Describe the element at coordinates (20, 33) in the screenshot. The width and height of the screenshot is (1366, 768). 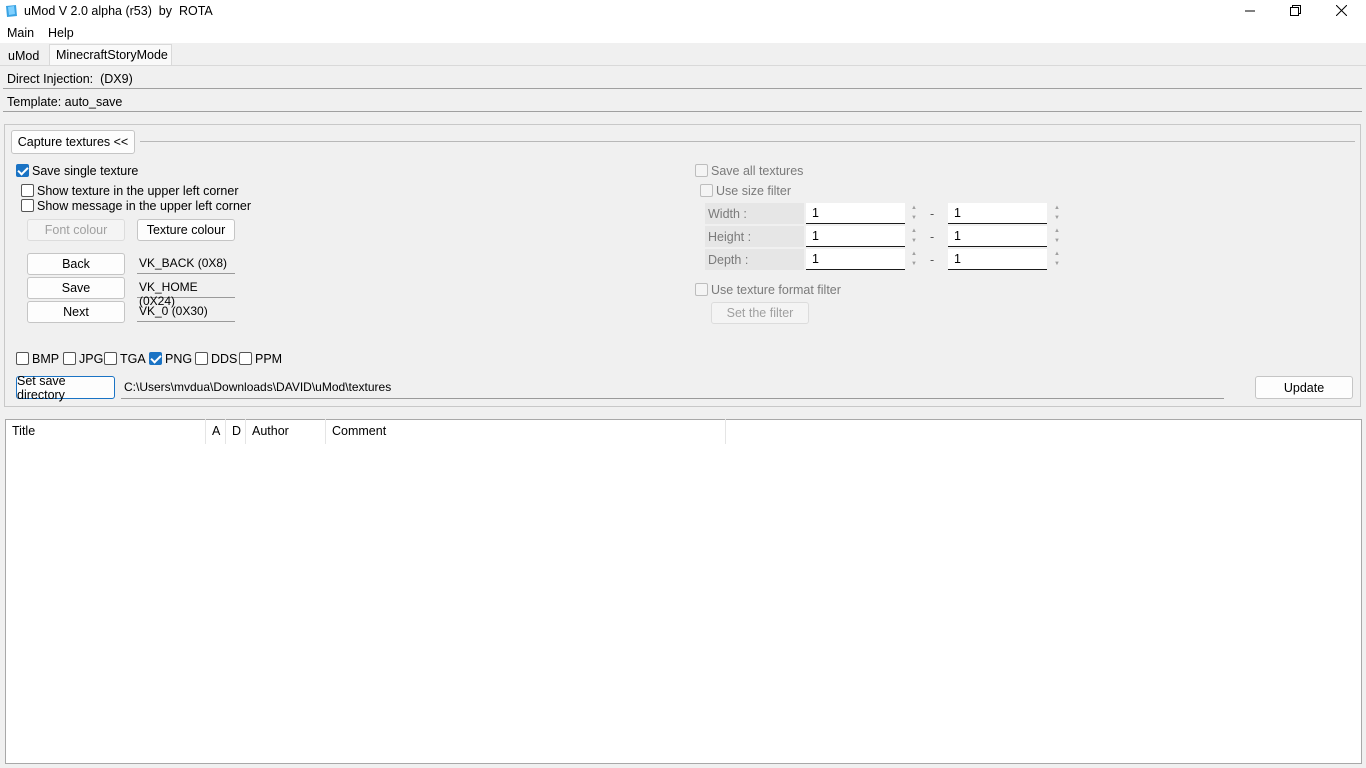
I see `menu-main: Main` at that location.